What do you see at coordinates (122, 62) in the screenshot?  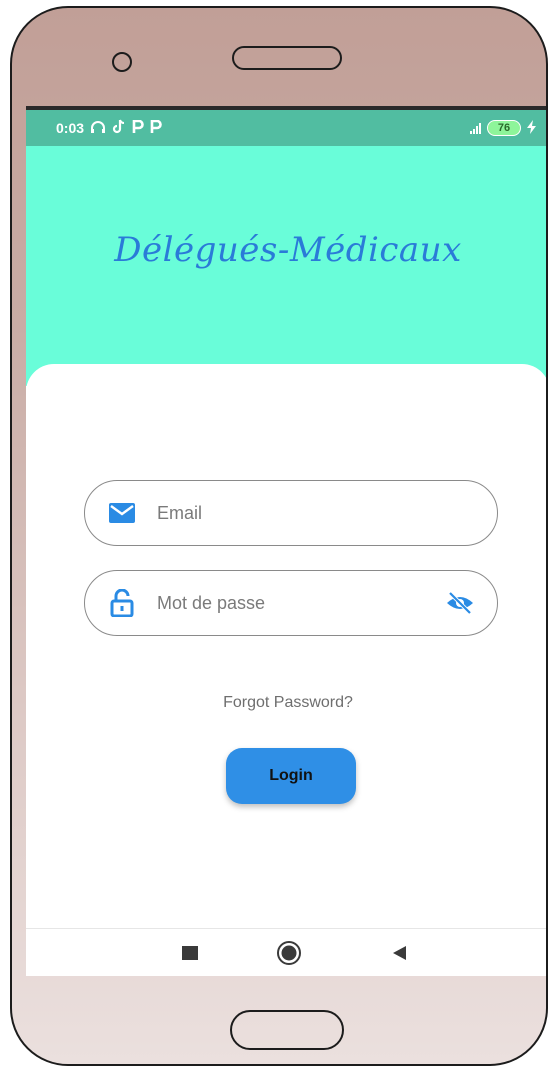 I see `front-camera` at bounding box center [122, 62].